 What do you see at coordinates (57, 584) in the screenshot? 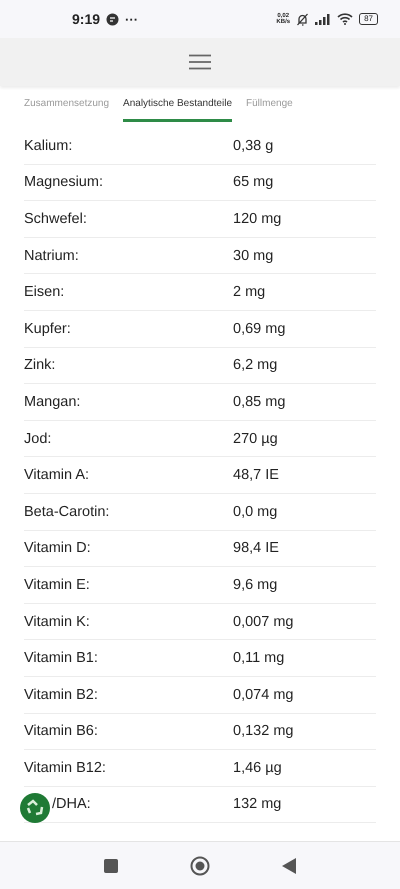
I see `nutrient-name: Vitamin E:` at bounding box center [57, 584].